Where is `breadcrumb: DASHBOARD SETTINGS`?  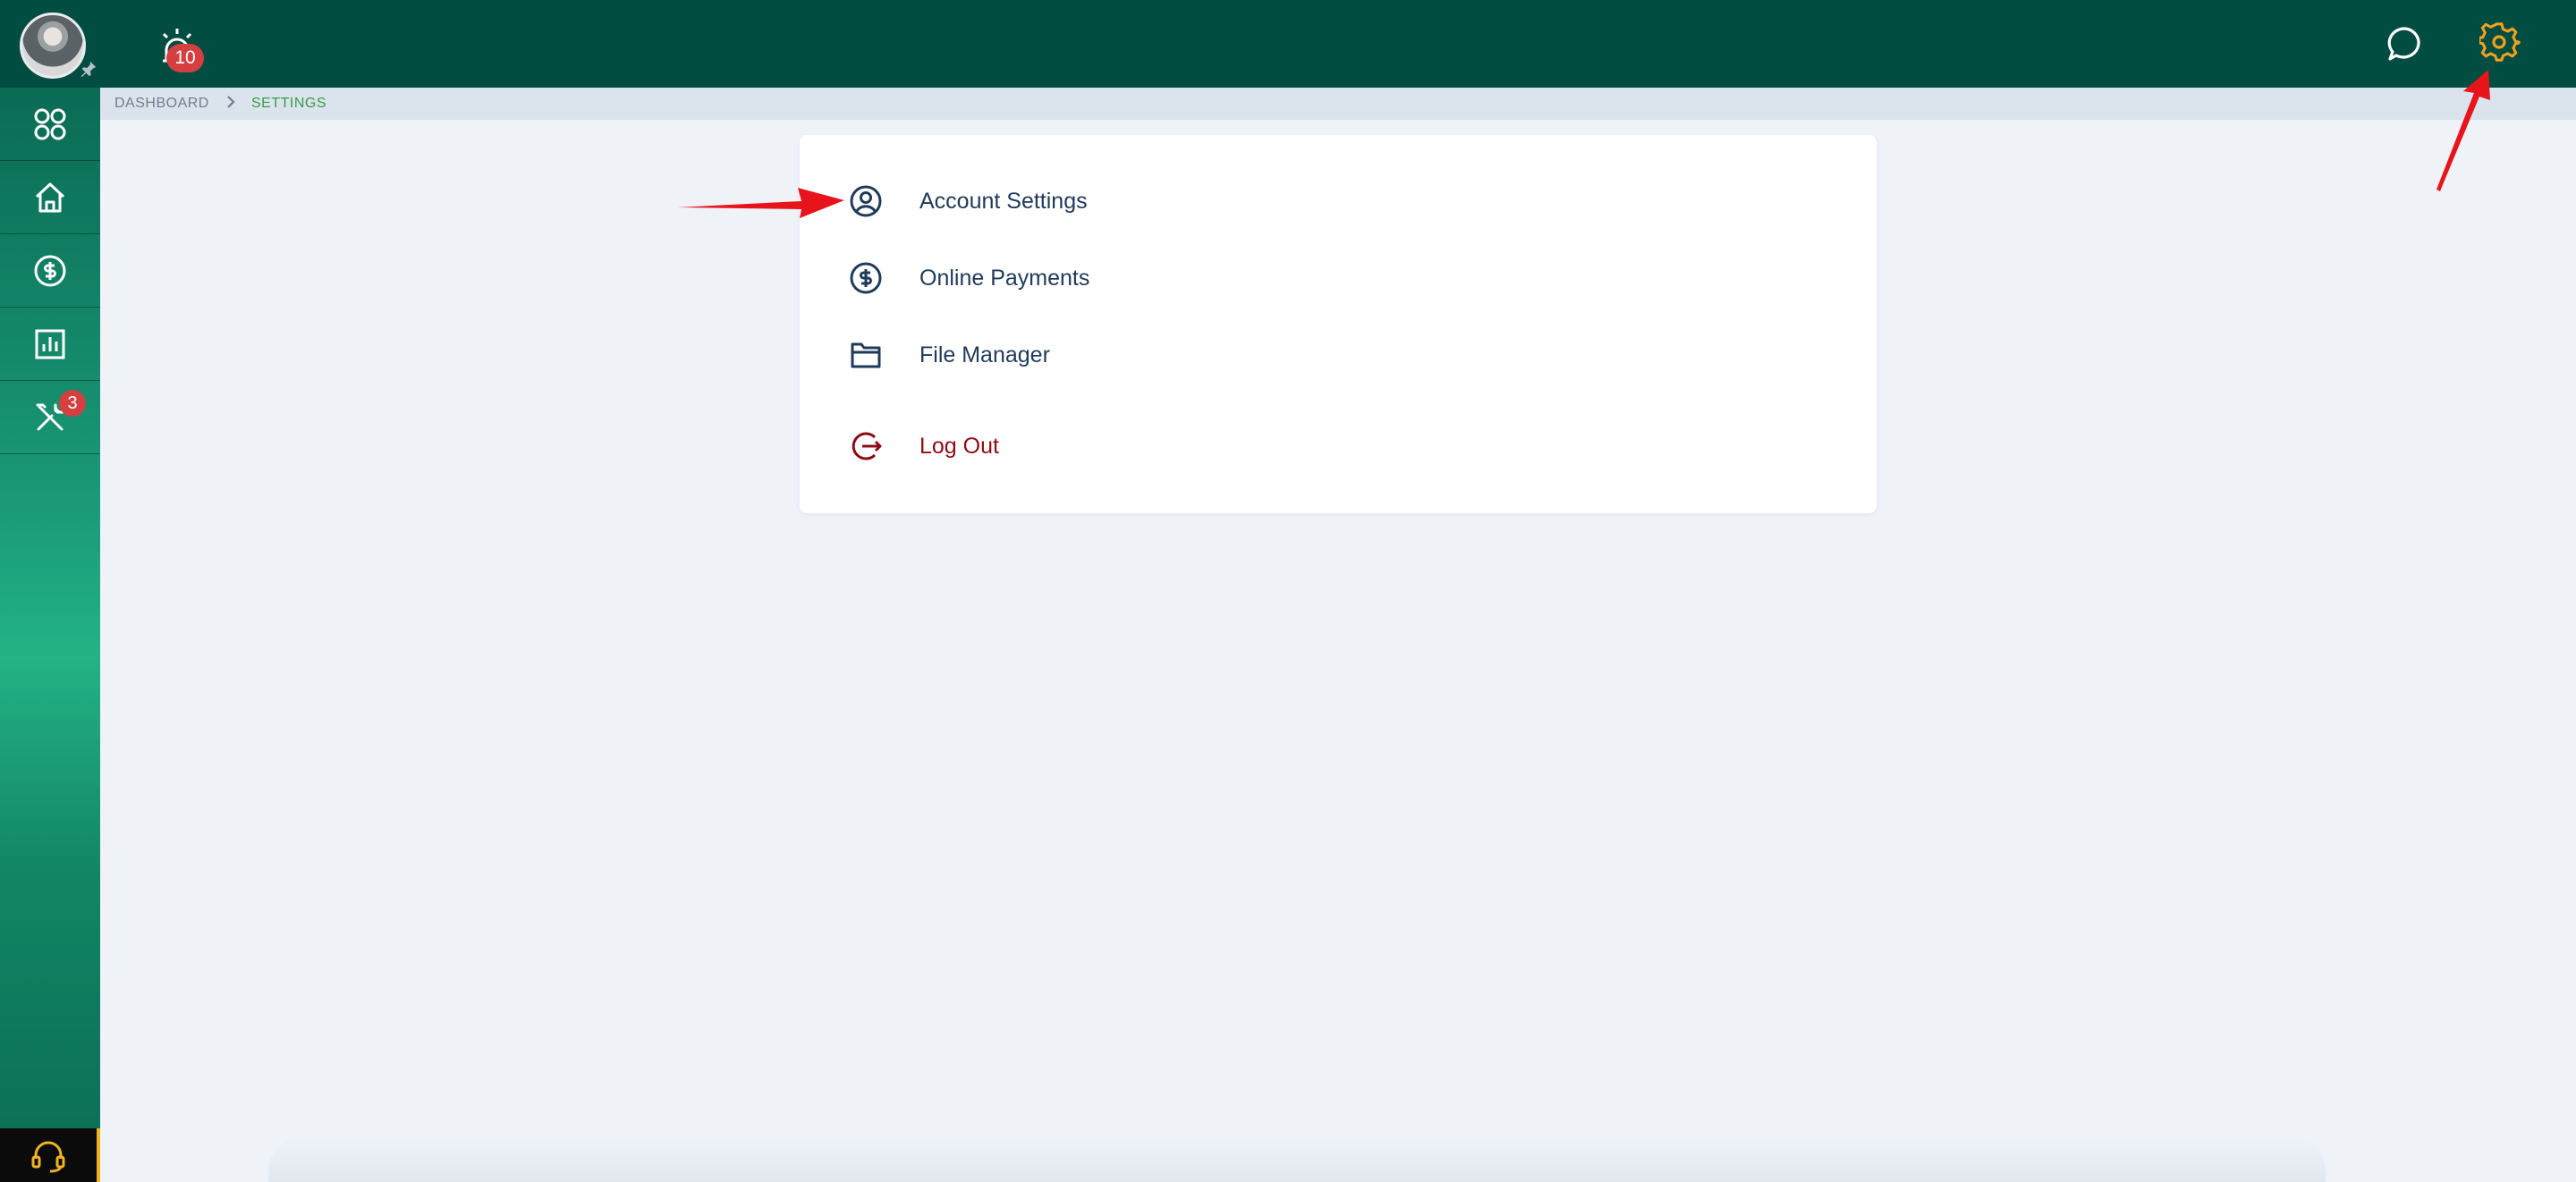 breadcrumb: DASHBOARD SETTINGS is located at coordinates (1338, 104).